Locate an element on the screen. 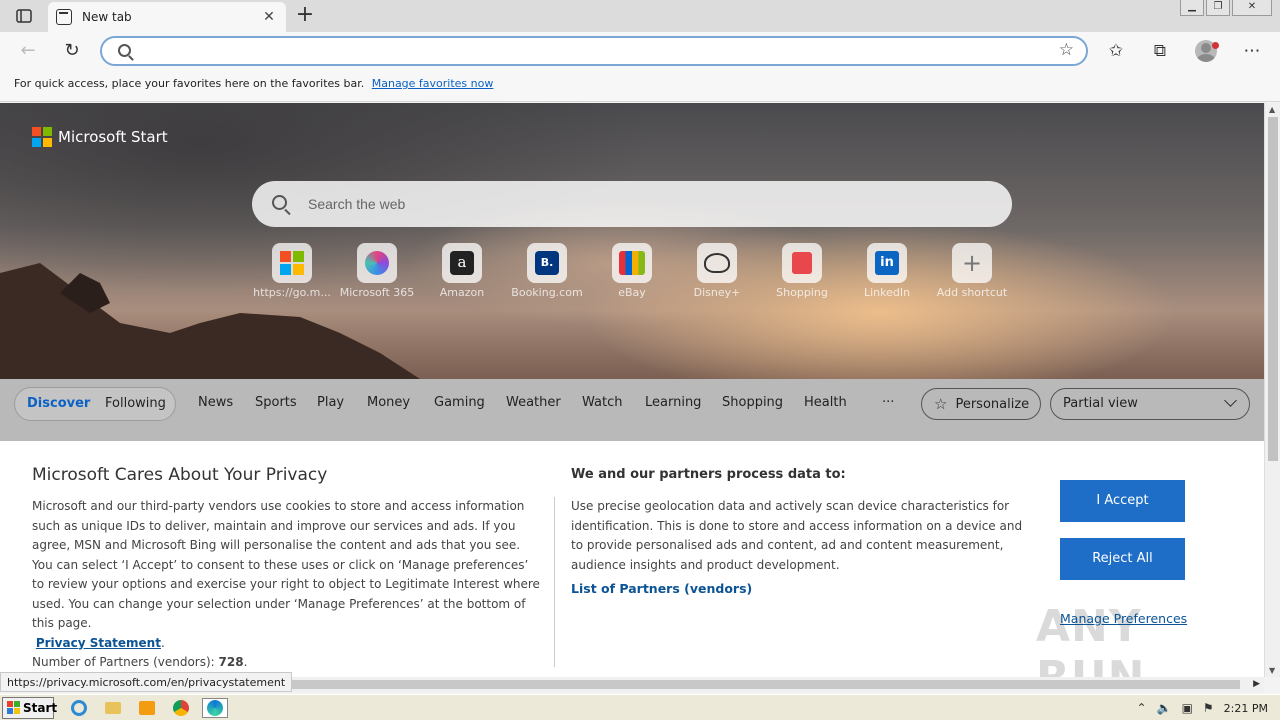  plus-icon: + is located at coordinates (972, 263).